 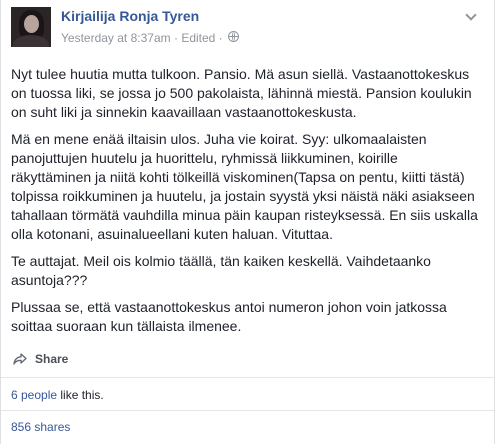 I want to click on avatar-shoulders, so click(x=31, y=41).